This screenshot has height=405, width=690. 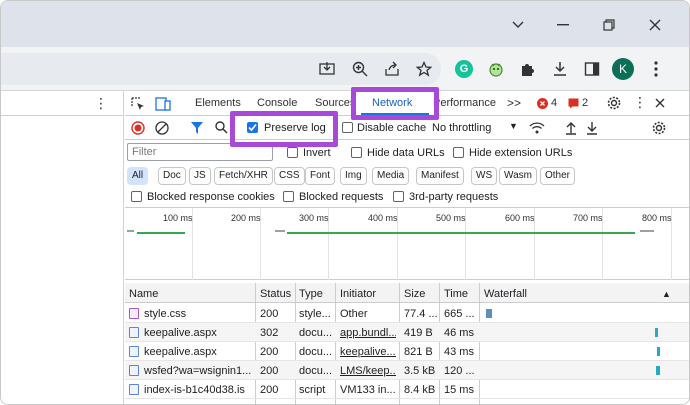 What do you see at coordinates (221, 69) in the screenshot?
I see `address-bar` at bounding box center [221, 69].